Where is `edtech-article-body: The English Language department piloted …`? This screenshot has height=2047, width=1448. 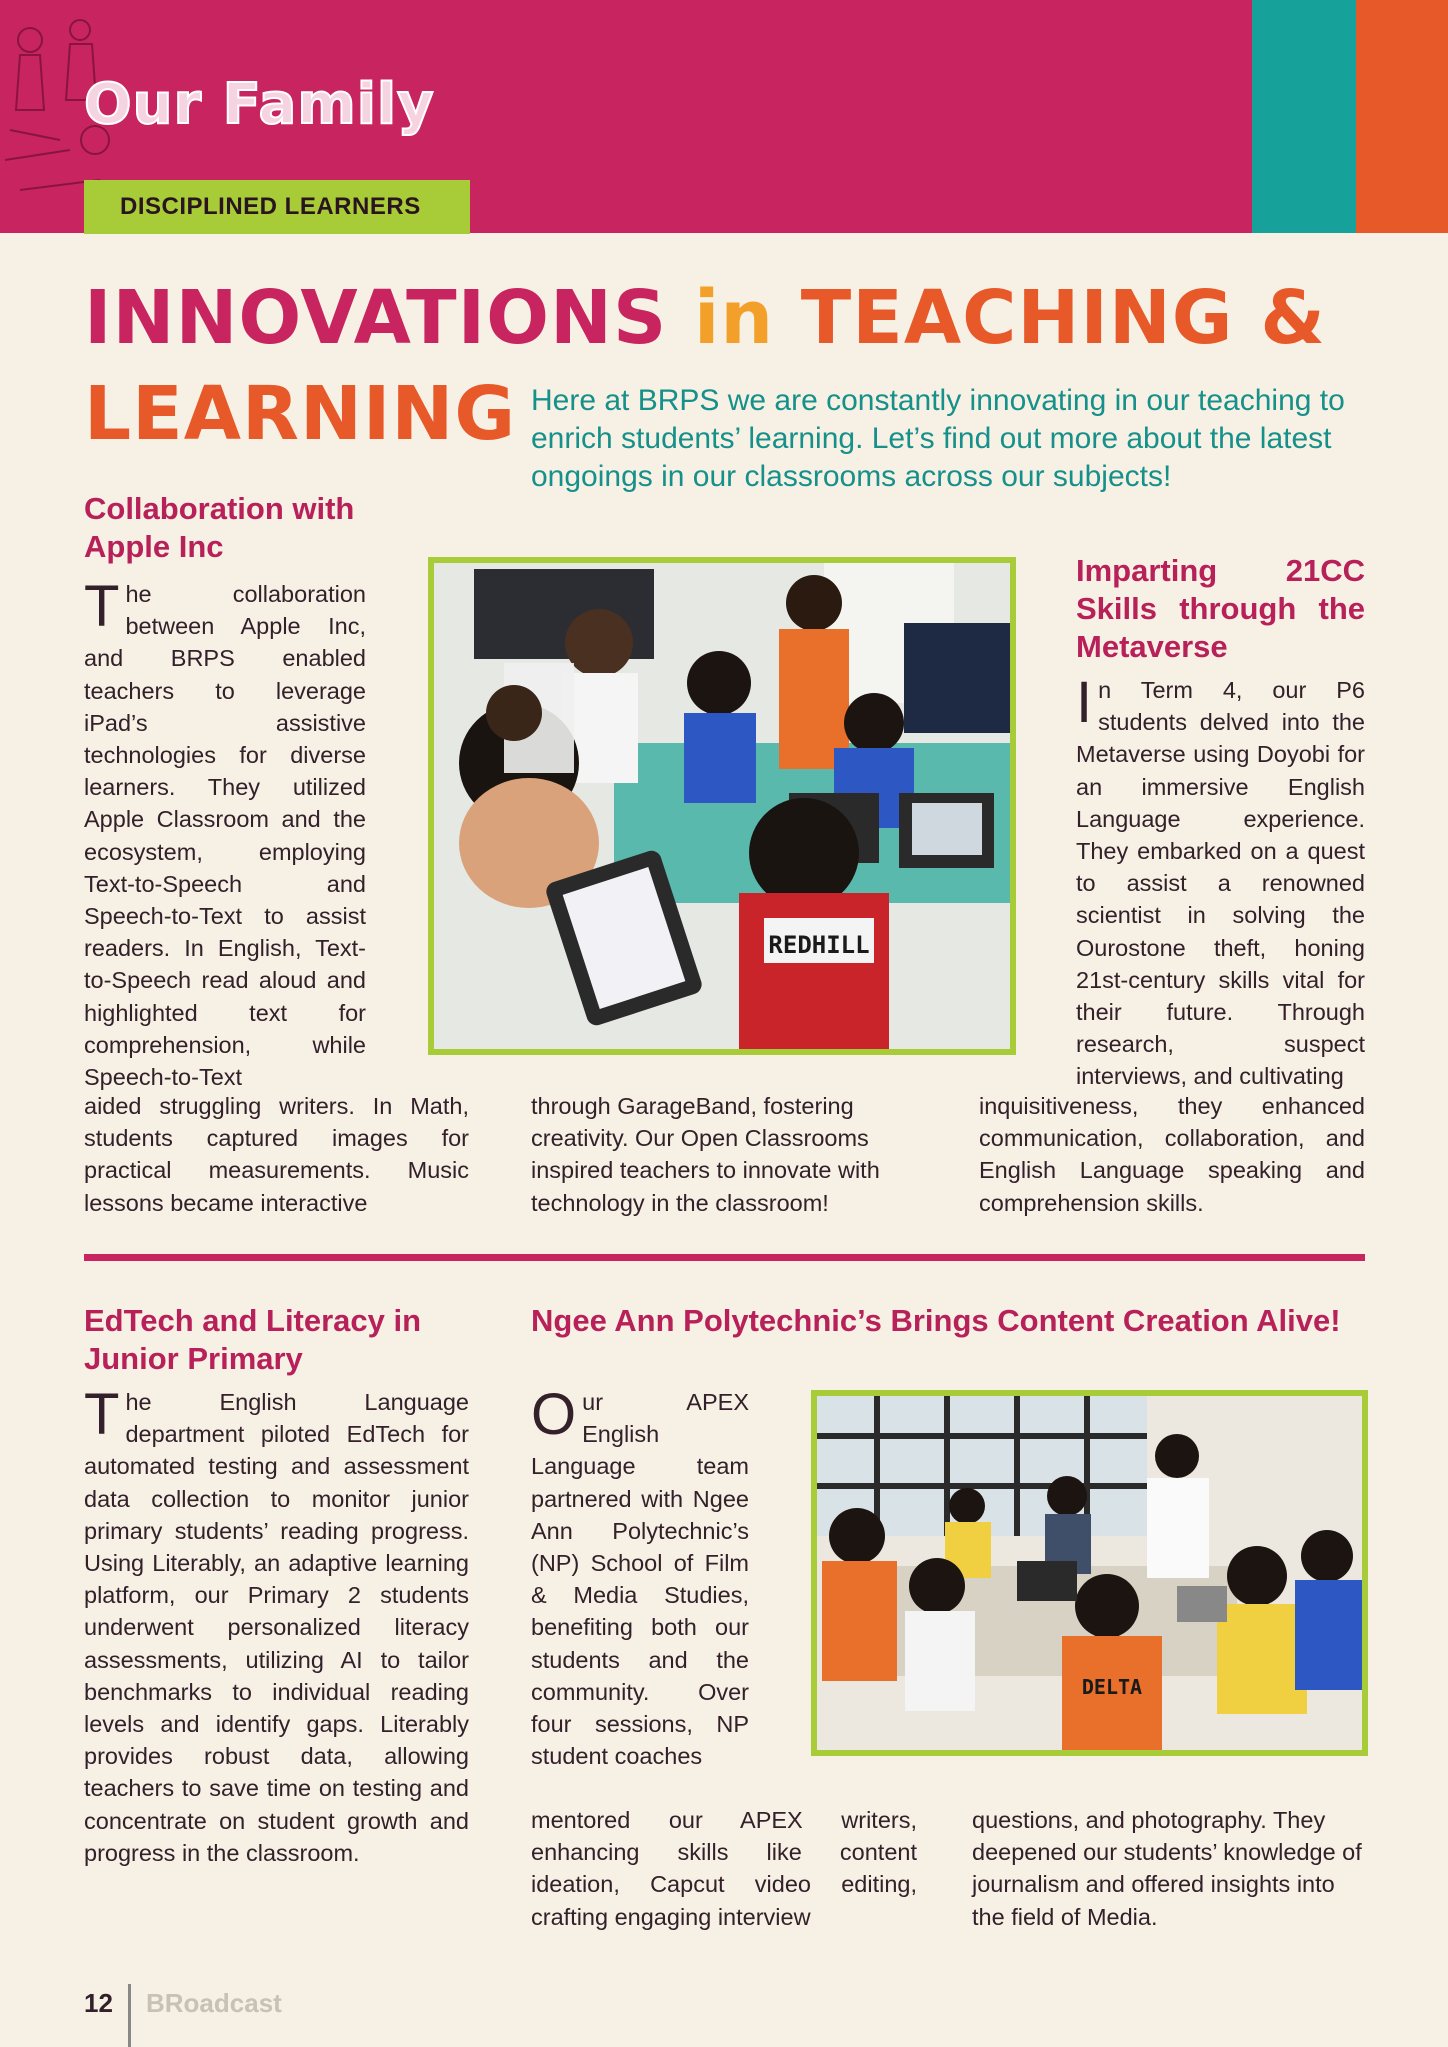
edtech-article-body: The English Language department piloted … is located at coordinates (276, 1624).